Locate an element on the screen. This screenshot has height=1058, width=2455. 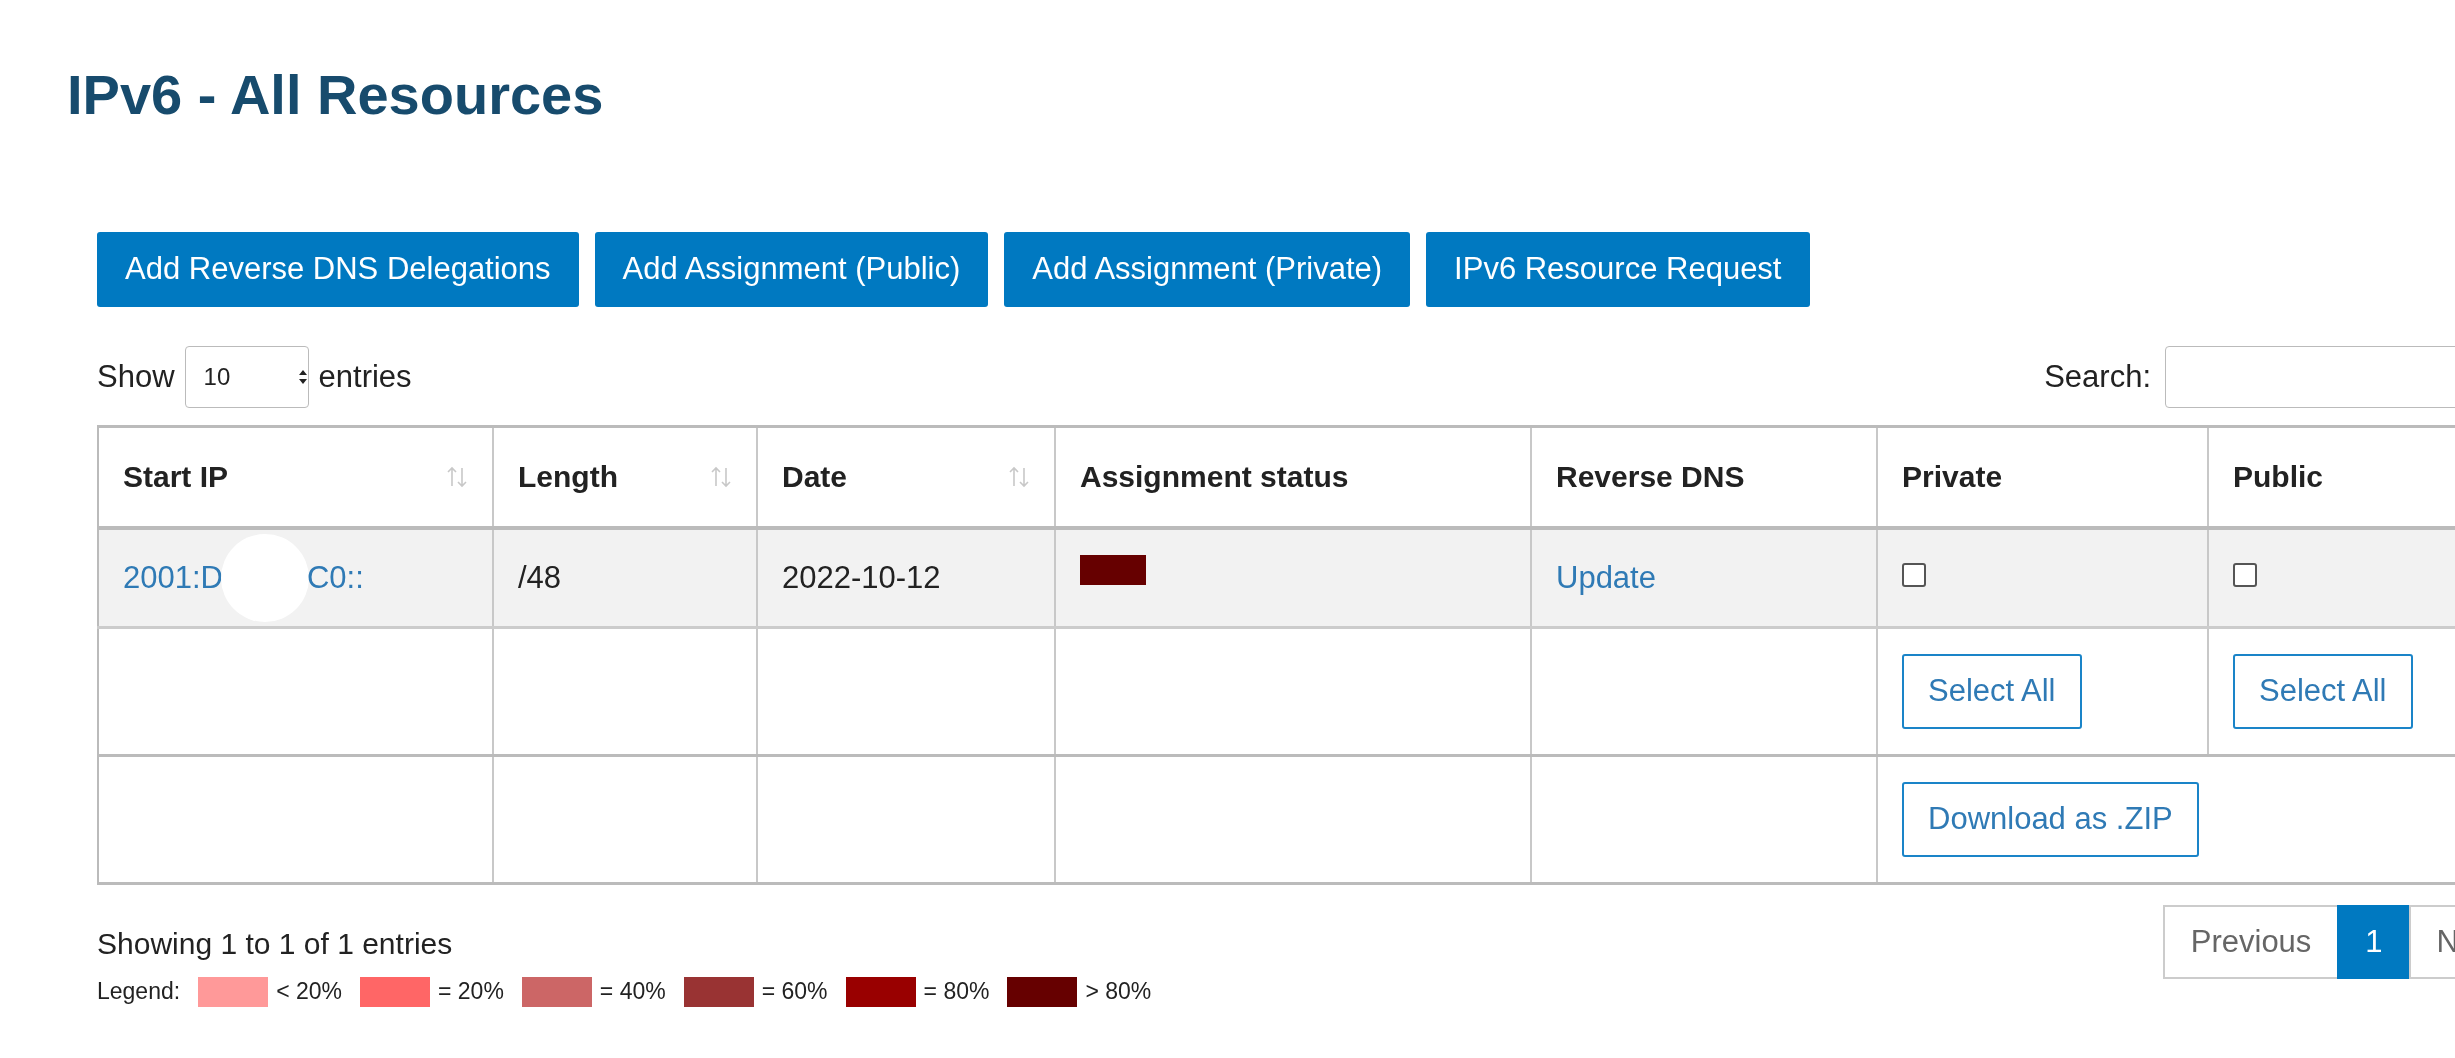
action-button: Add Reverse DNS Delegations is located at coordinates (338, 269).